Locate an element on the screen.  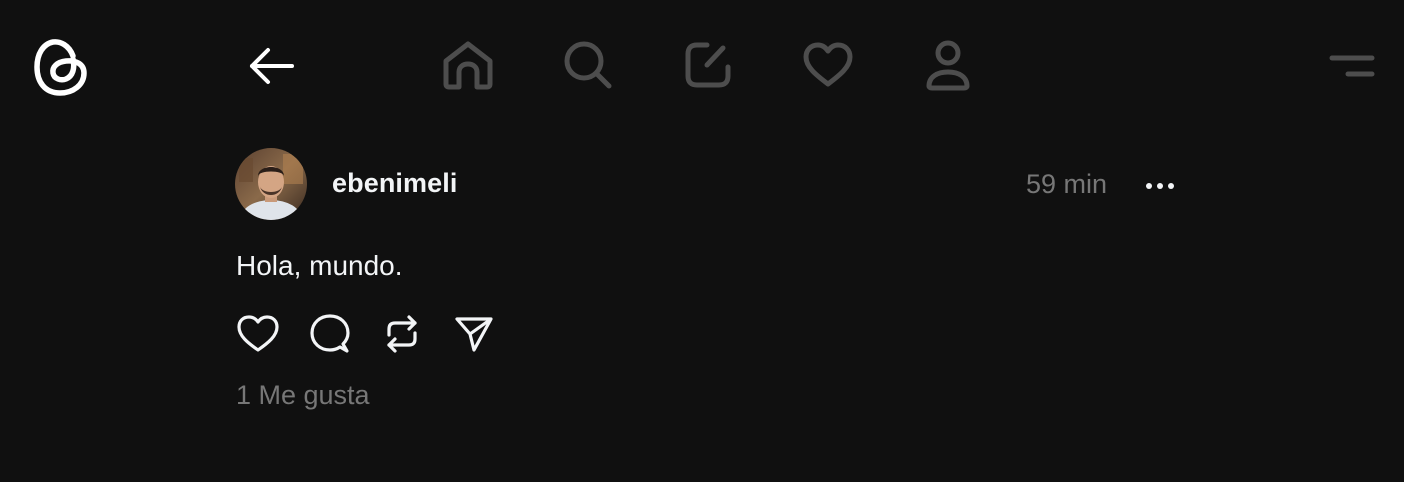
post-text: Hola, mundo. is located at coordinates (319, 265).